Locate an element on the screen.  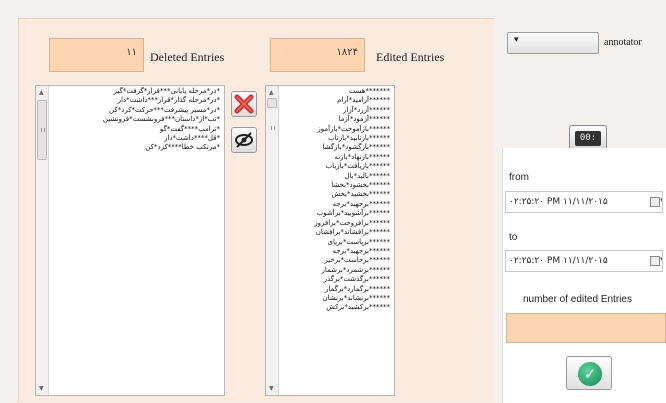
list-item: ******بخشید*بخش is located at coordinates (335, 194).